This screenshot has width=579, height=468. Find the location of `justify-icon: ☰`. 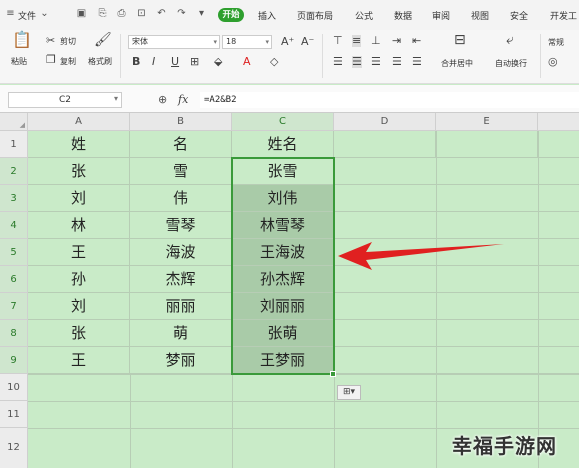

justify-icon: ☰ is located at coordinates (397, 62).